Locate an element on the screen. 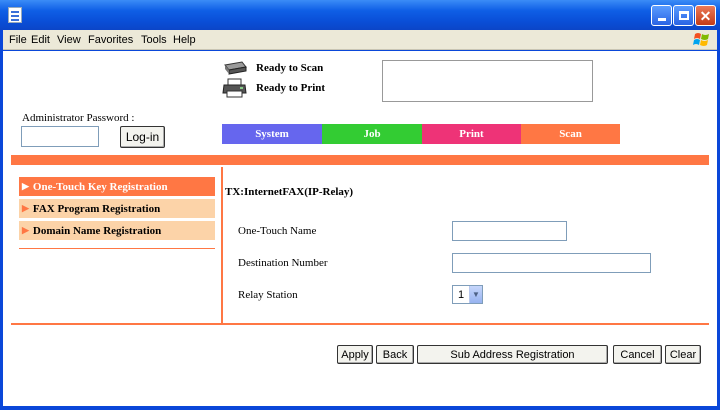 This screenshot has width=720, height=410. scanner-icon is located at coordinates (235, 68).